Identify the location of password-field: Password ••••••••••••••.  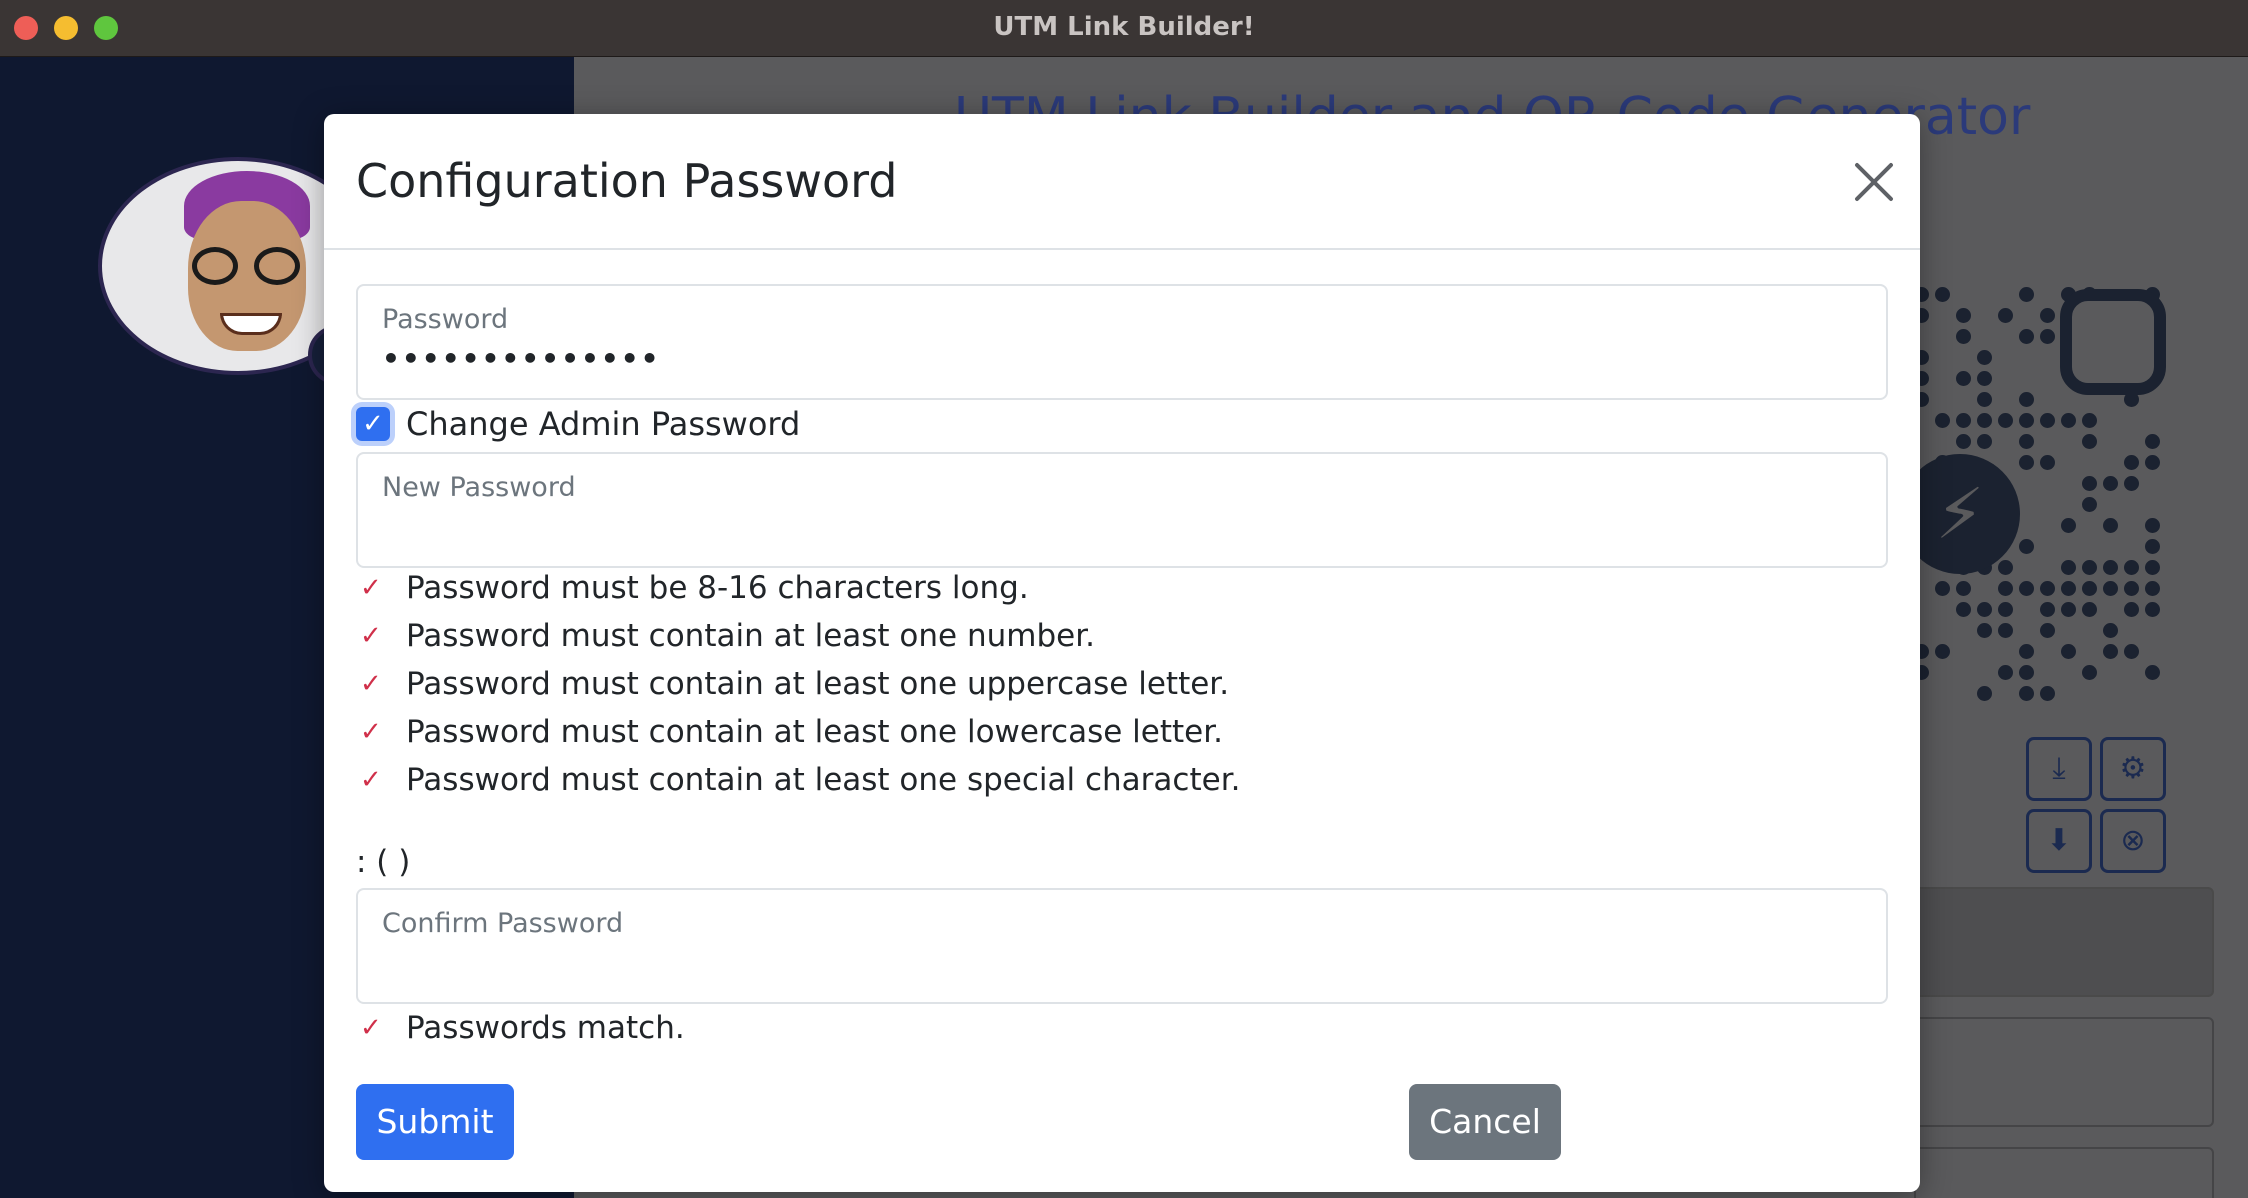
(1122, 342).